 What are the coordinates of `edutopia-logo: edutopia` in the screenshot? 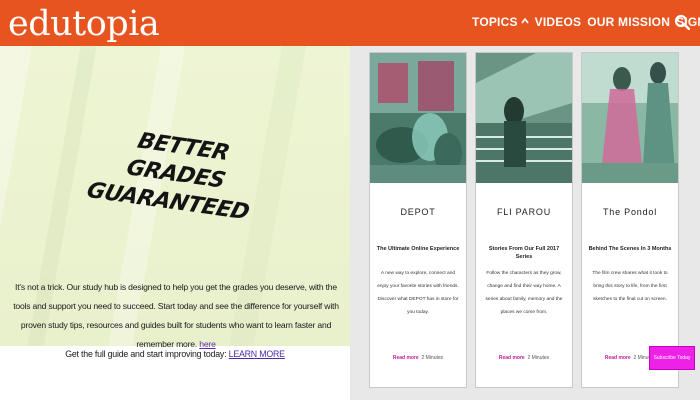 It's located at (84, 24).